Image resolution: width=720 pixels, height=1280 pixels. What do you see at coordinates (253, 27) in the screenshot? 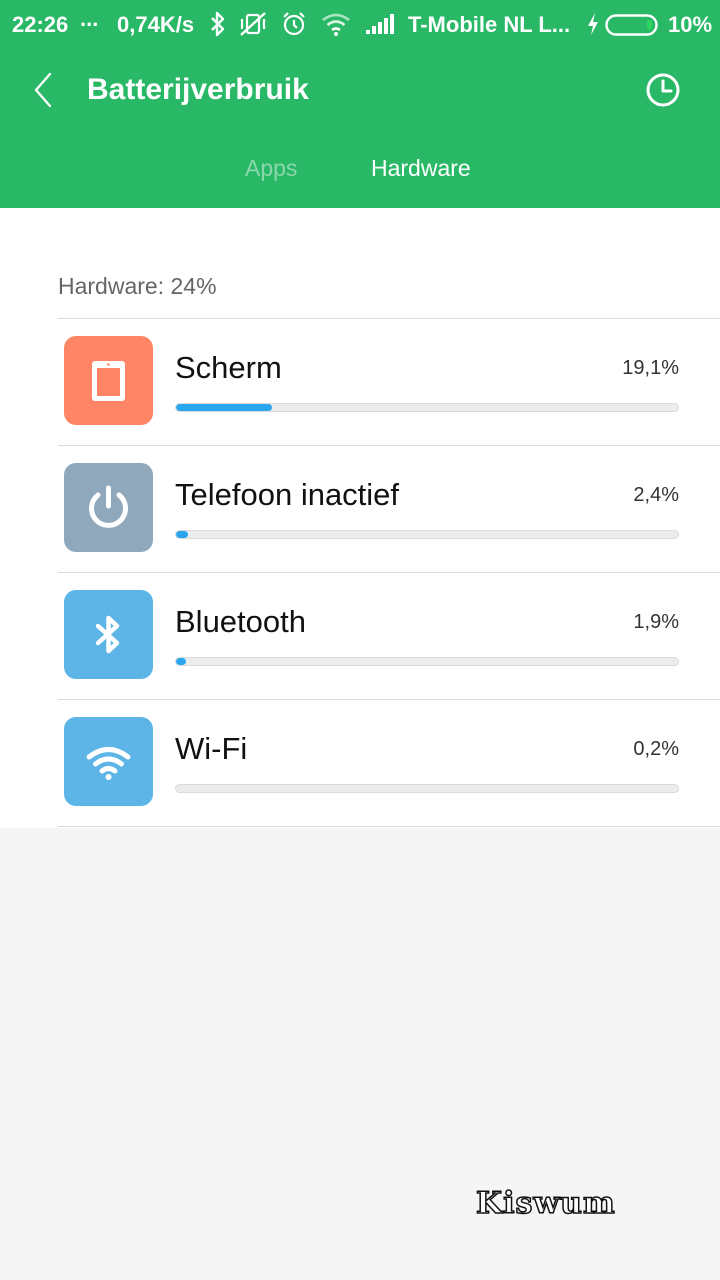
I see `vibrate-off-icon` at bounding box center [253, 27].